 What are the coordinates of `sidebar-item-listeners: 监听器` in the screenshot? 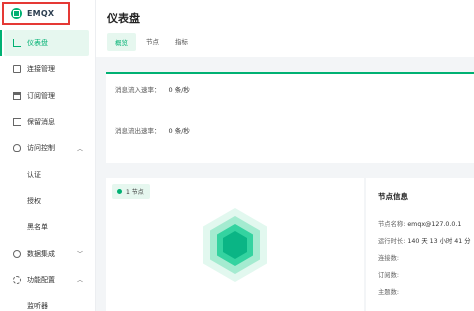 It's located at (47, 302).